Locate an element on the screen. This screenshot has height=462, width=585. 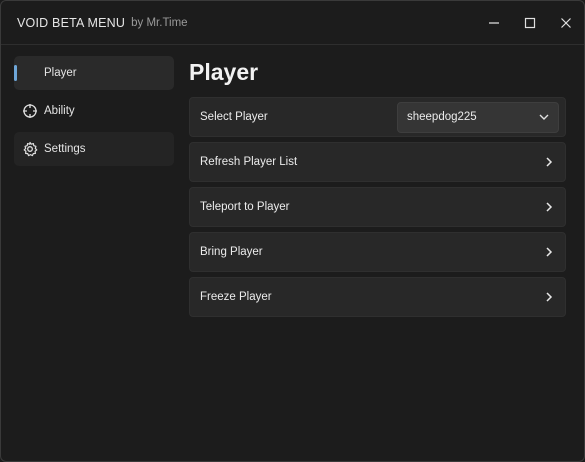
action-label: Freeze Player is located at coordinates (236, 297).